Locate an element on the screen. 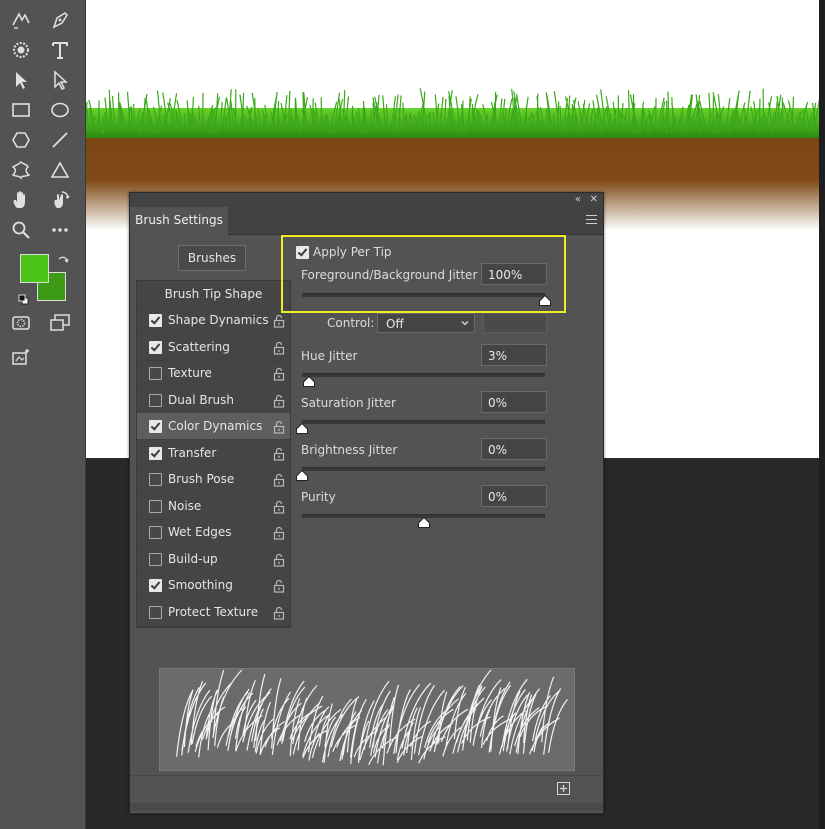 Image resolution: width=825 pixels, height=829 pixels. control-label: Control: is located at coordinates (351, 323).